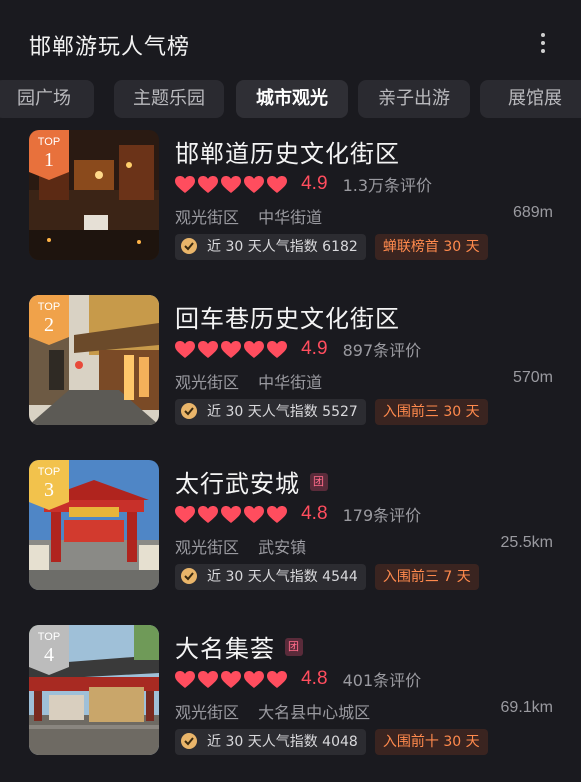  I want to click on rank-badge: TOP 2, so click(49, 320).